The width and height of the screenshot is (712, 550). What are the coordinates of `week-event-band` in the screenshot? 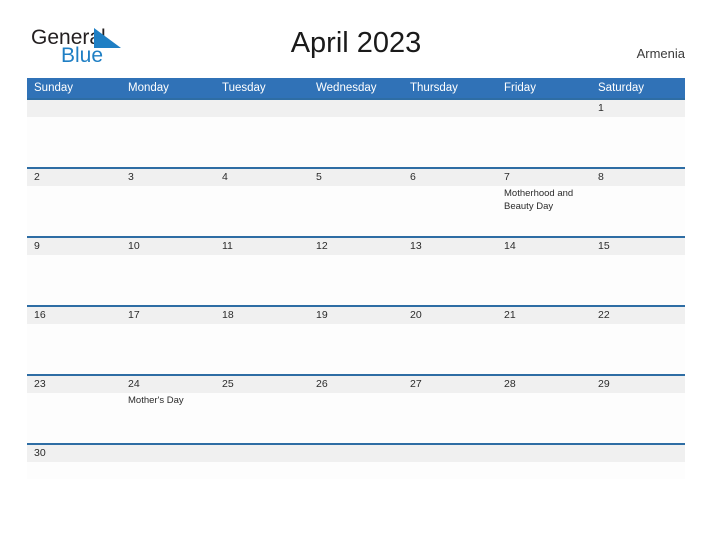 It's located at (356, 142).